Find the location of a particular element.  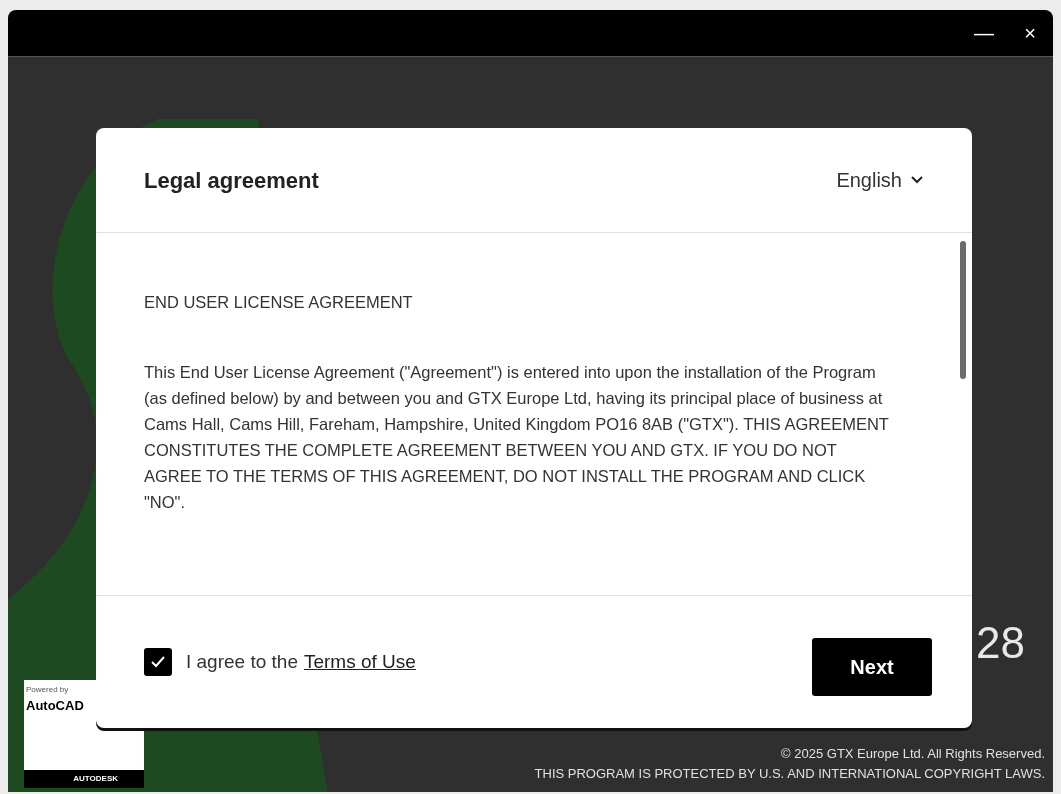

badge-product: AutoCAD is located at coordinates (55, 706).